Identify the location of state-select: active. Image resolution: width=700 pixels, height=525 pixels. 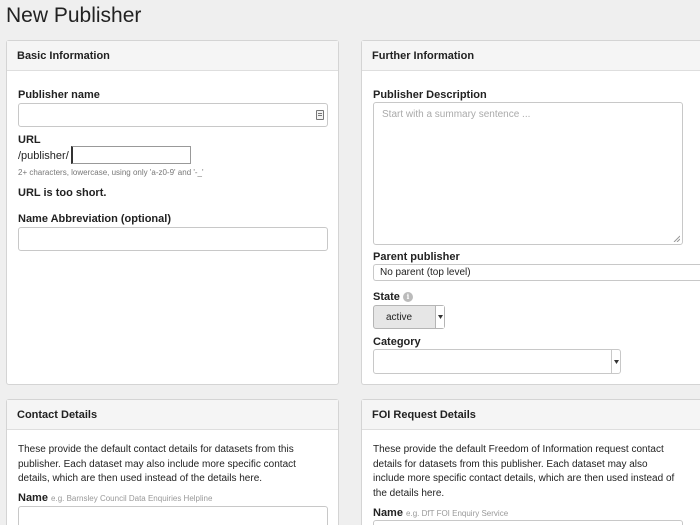
(409, 317).